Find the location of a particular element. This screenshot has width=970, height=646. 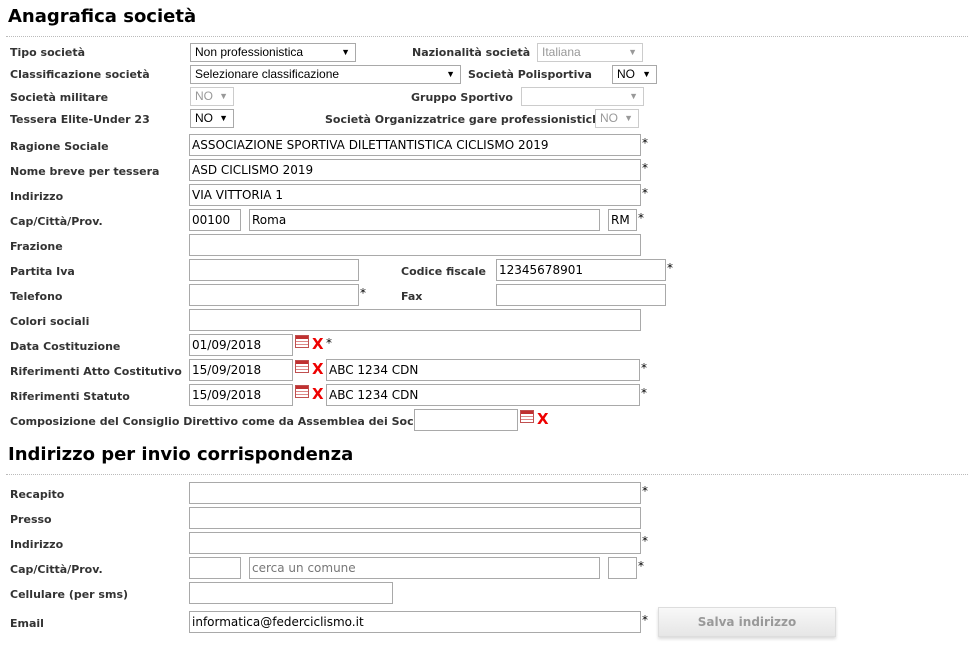

prov-input: RM is located at coordinates (622, 220).